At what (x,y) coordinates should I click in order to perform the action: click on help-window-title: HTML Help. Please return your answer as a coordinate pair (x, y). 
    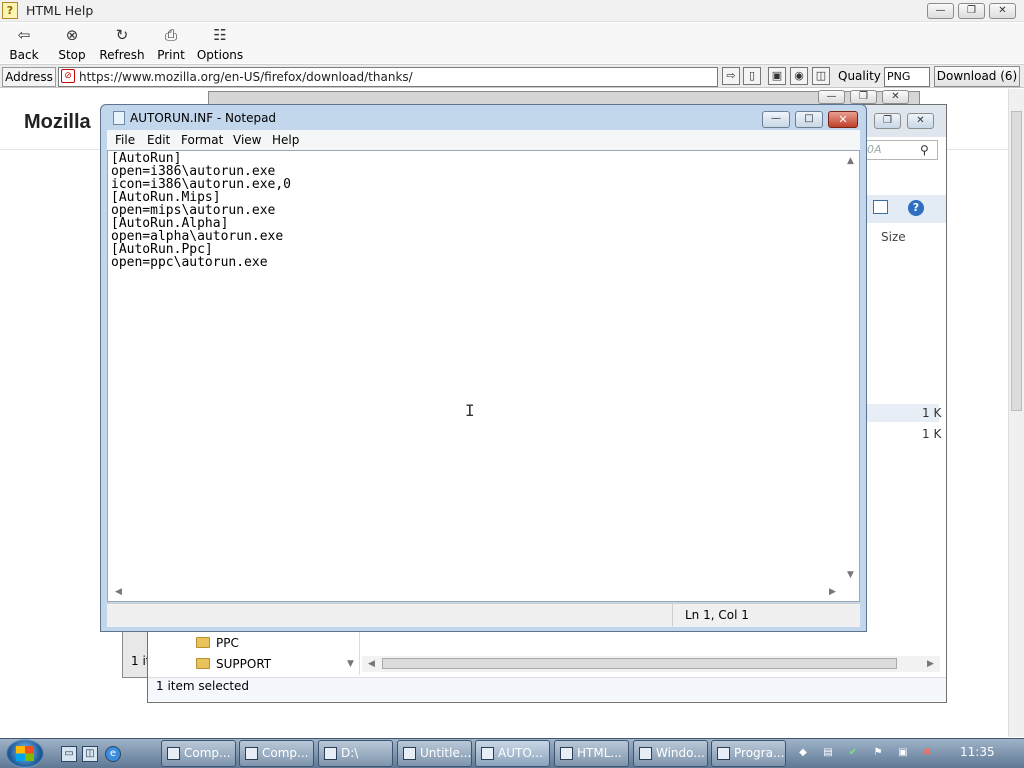
    Looking at the image, I should click on (60, 10).